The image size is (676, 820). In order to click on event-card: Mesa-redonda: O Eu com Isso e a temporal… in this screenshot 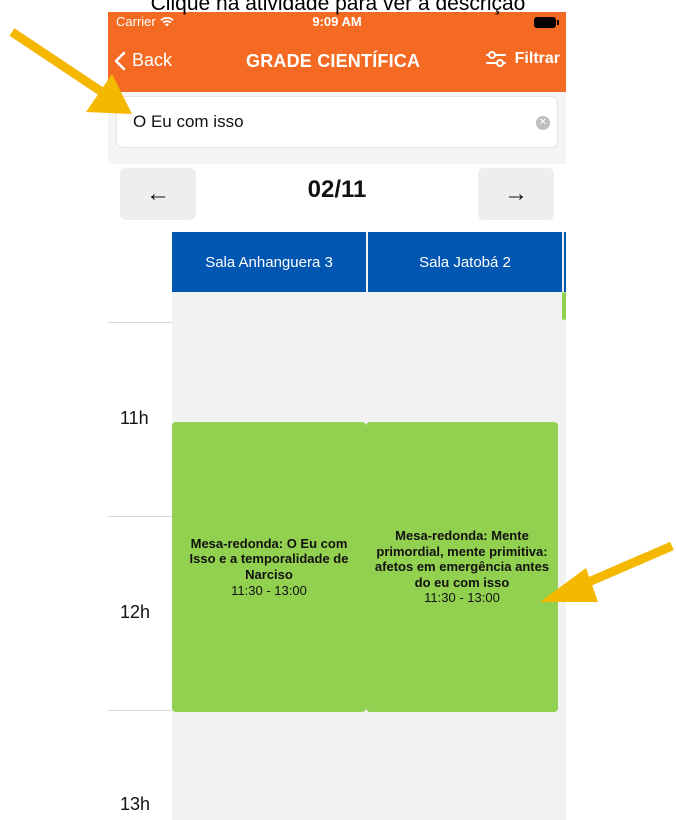, I will do `click(269, 567)`.